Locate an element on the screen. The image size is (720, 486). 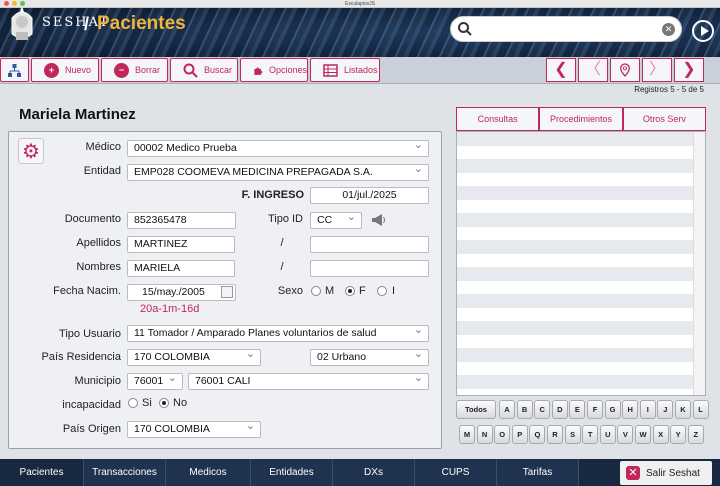
municipio-select: 76001 CALI is located at coordinates (308, 381).